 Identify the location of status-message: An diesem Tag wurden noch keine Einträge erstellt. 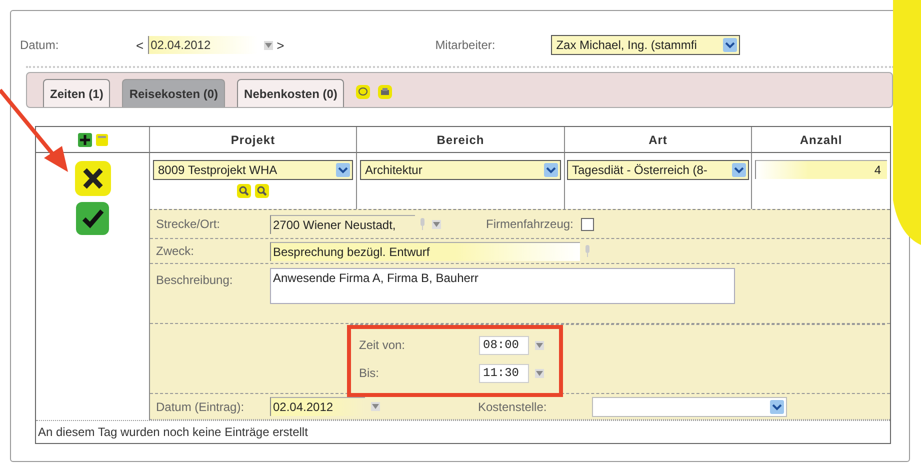
(463, 431).